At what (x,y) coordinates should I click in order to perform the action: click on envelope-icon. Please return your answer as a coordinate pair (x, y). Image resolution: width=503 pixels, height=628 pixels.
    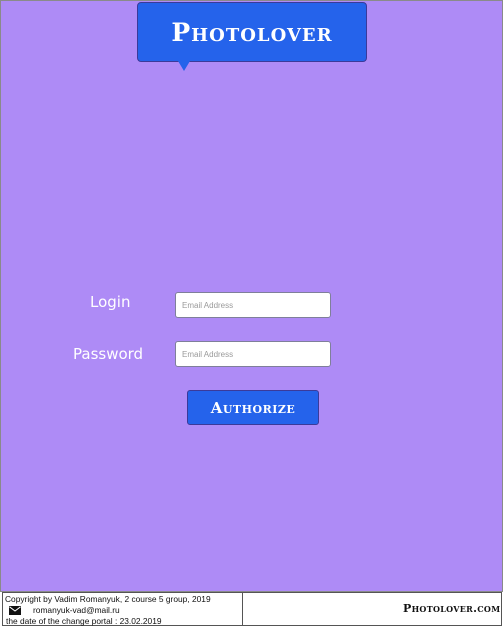
    Looking at the image, I should click on (15, 610).